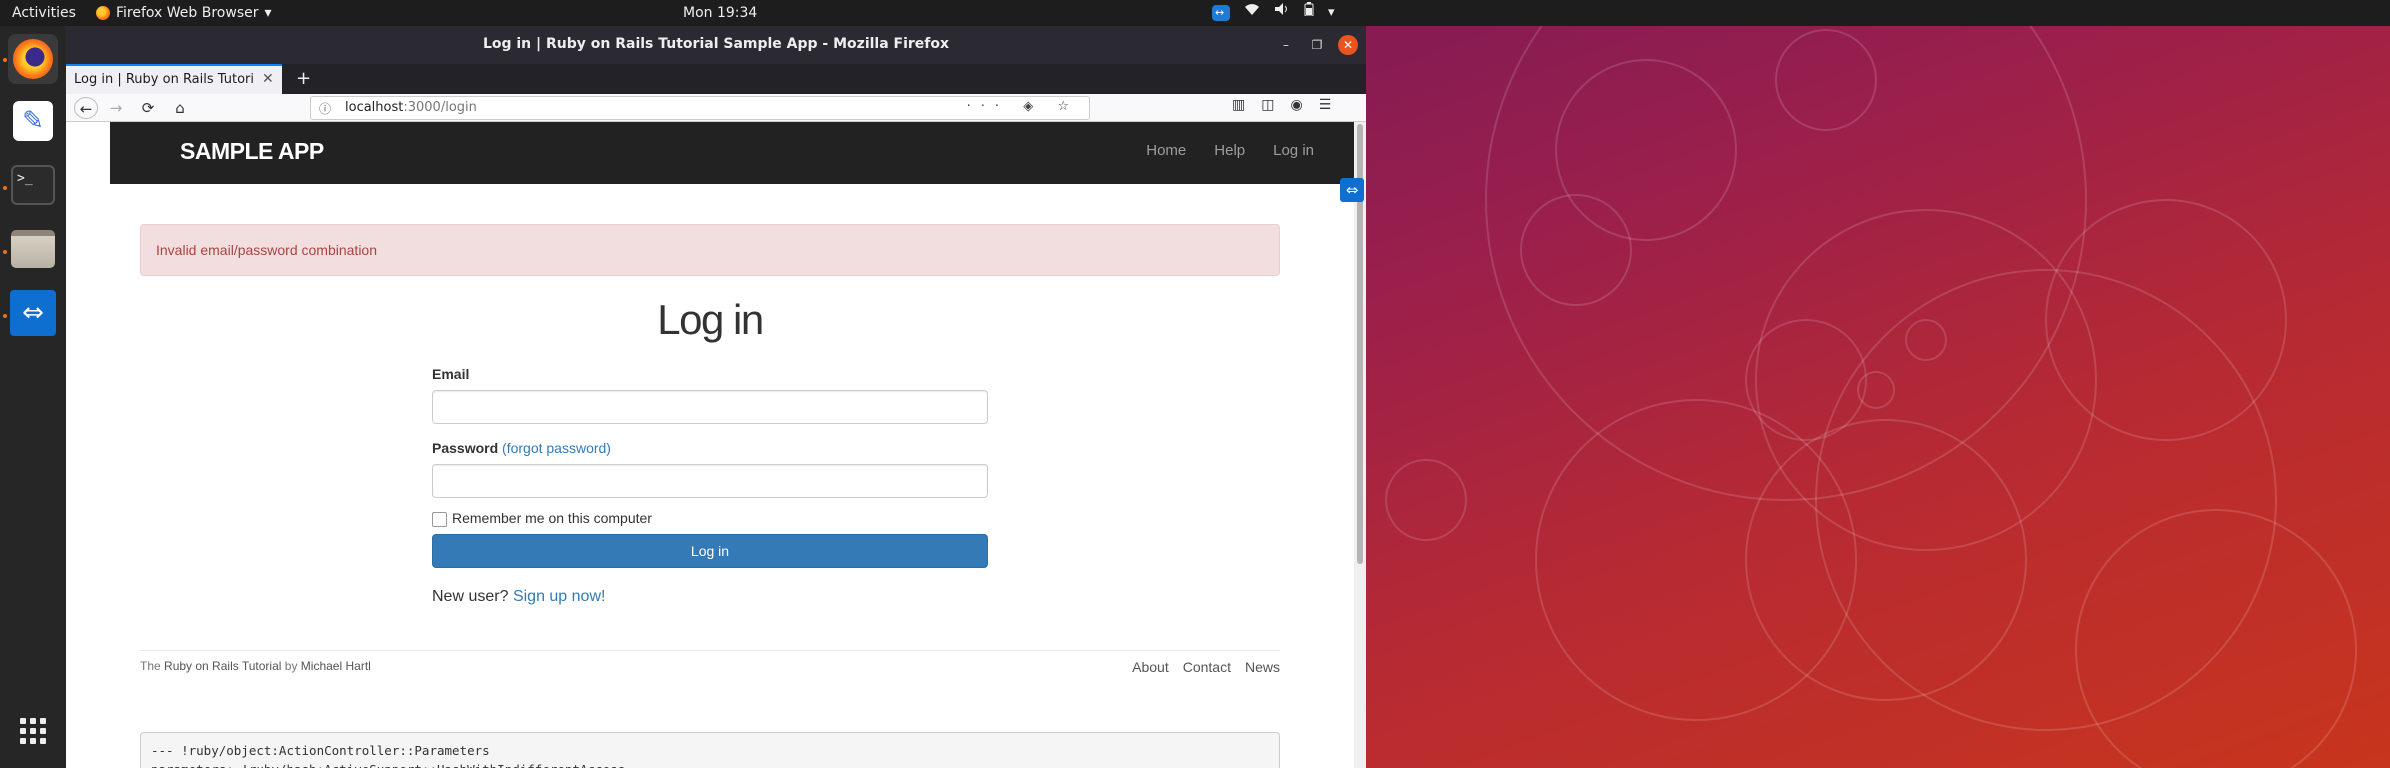 The width and height of the screenshot is (2390, 768). I want to click on email-label: Email, so click(451, 374).